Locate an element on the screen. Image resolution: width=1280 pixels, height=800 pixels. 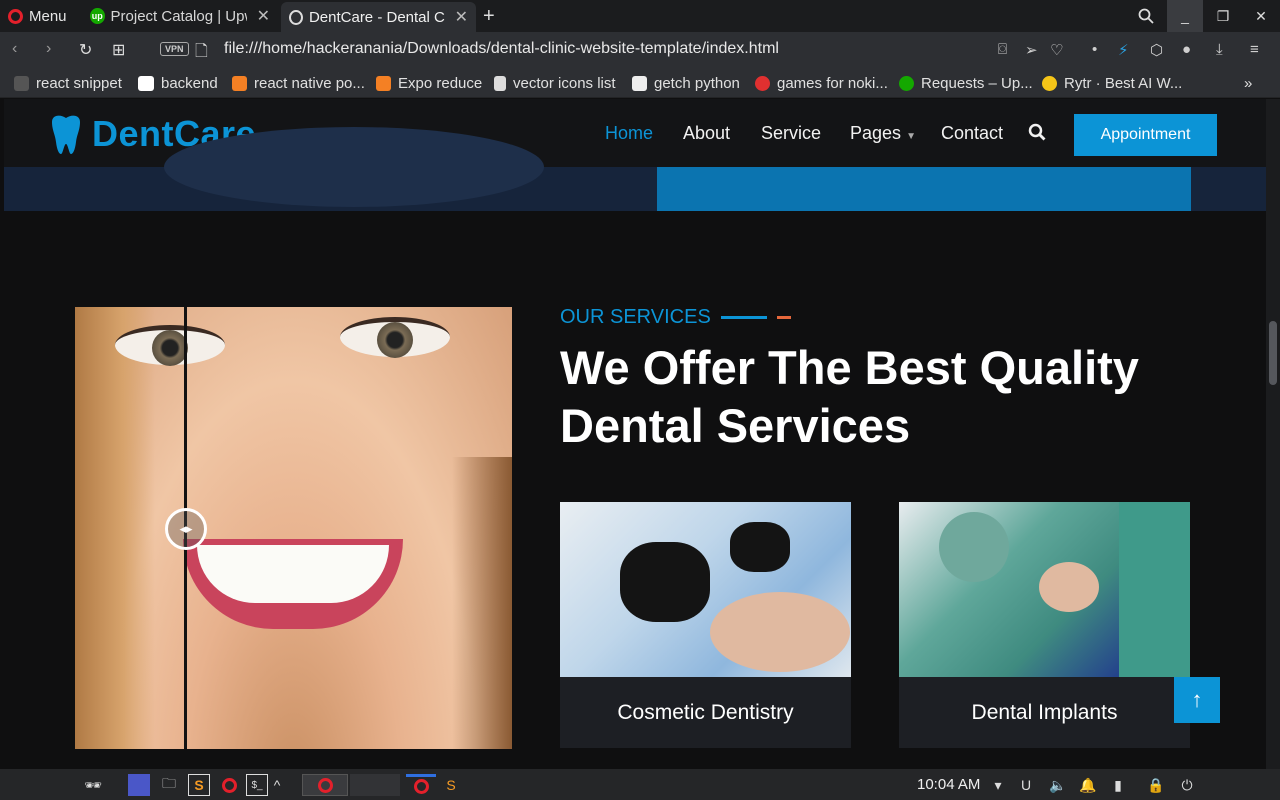
volume-icon: 🔈 is located at coordinates (1058, 785).